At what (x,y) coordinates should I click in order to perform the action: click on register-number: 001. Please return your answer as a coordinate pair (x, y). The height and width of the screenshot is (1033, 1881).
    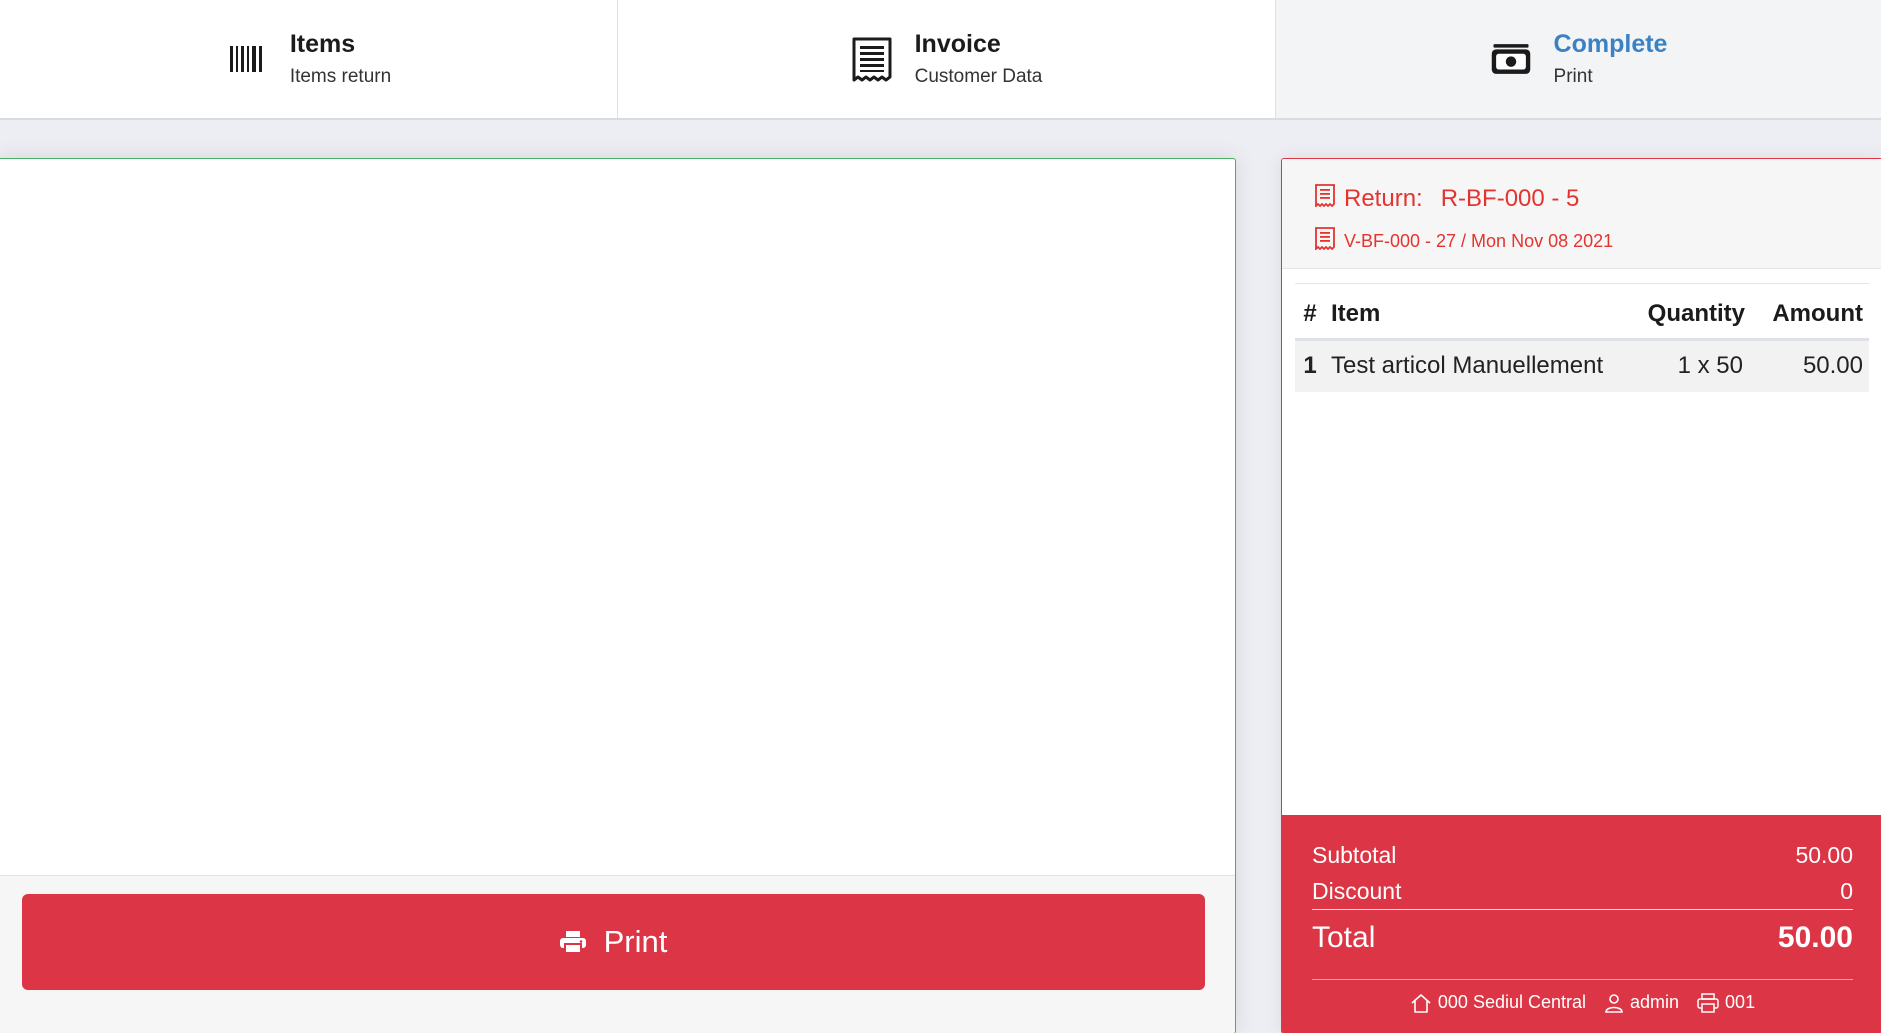
    Looking at the image, I should click on (1740, 1002).